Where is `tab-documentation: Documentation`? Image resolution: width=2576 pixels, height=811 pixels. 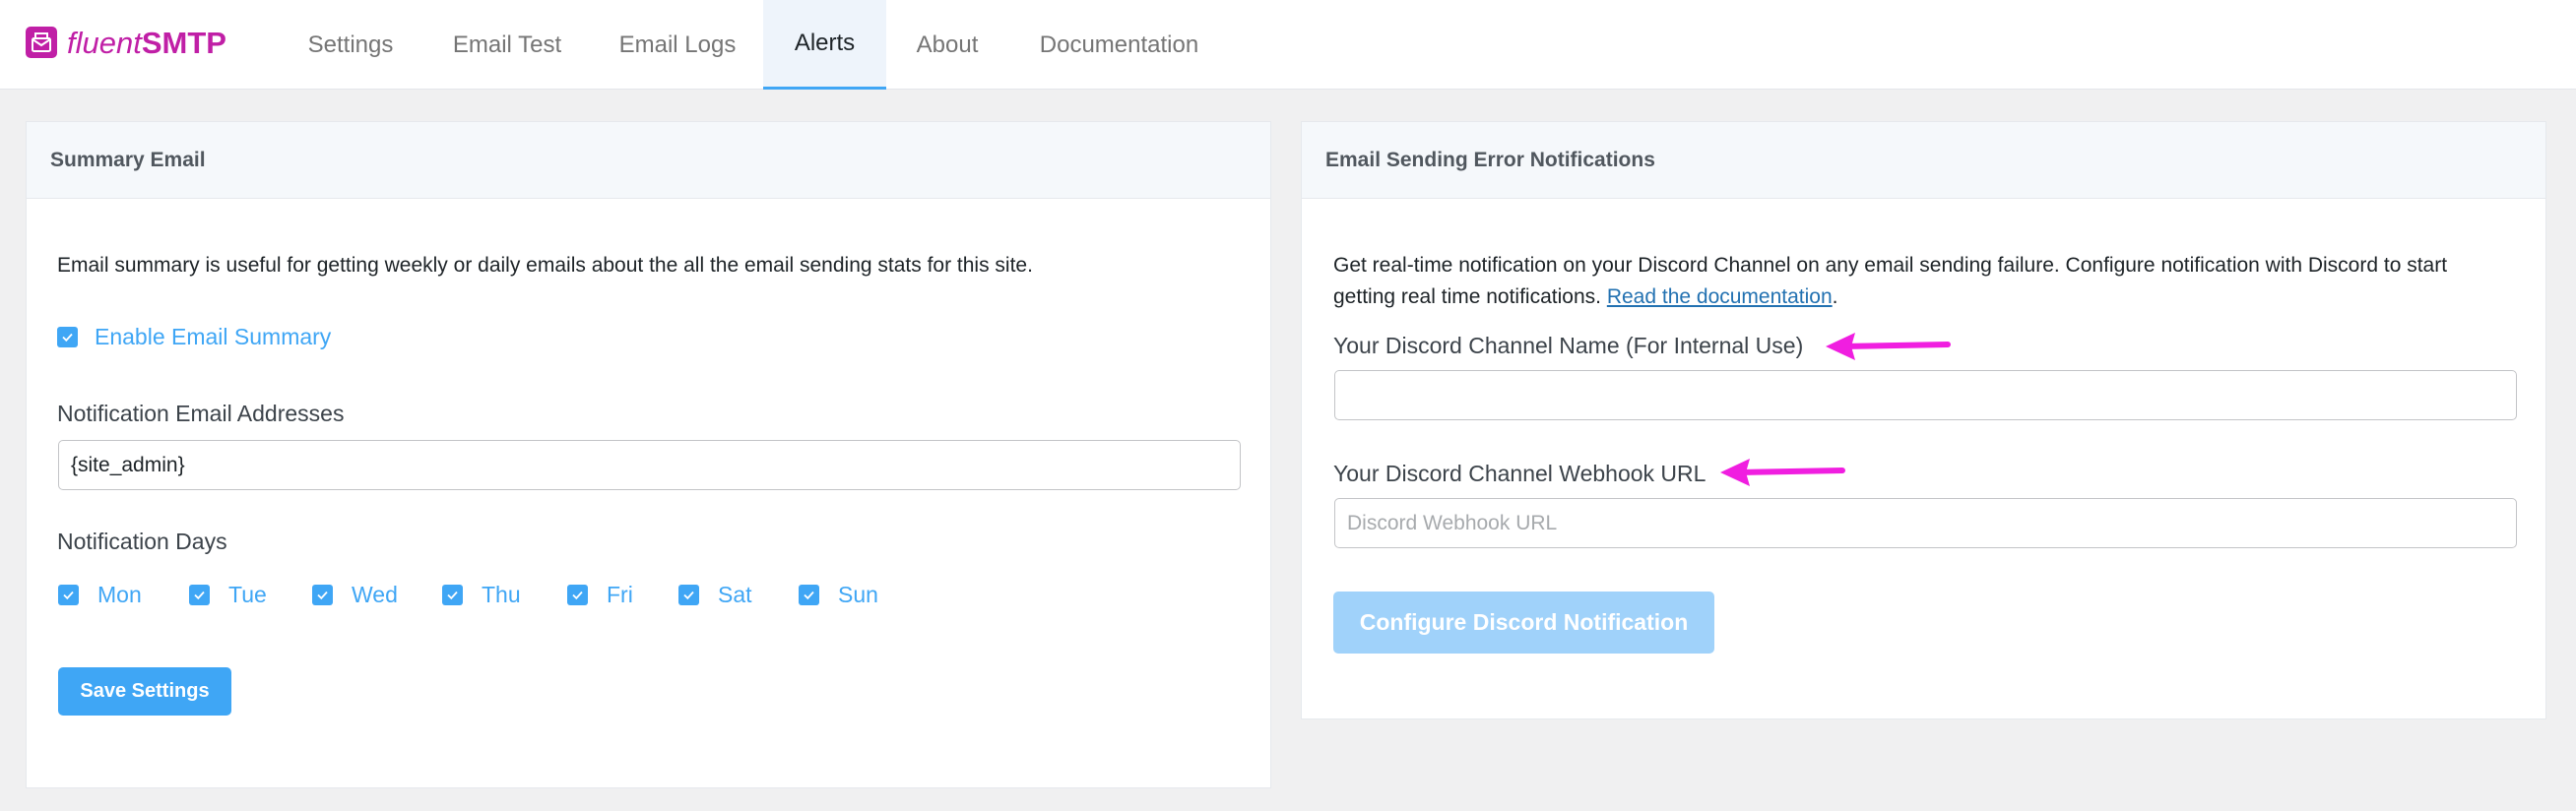 tab-documentation: Documentation is located at coordinates (1119, 45).